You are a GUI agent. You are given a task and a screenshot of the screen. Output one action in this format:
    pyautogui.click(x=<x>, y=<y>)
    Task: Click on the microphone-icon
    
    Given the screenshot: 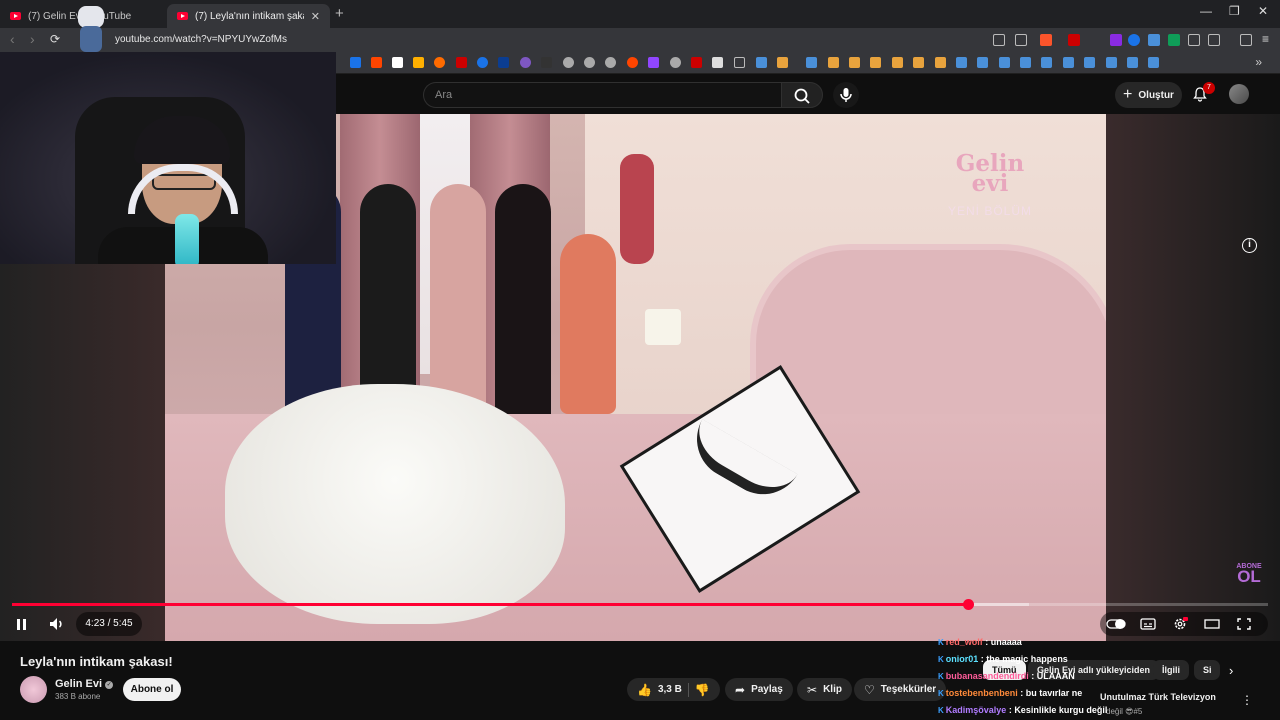 What is the action you would take?
    pyautogui.click(x=846, y=95)
    